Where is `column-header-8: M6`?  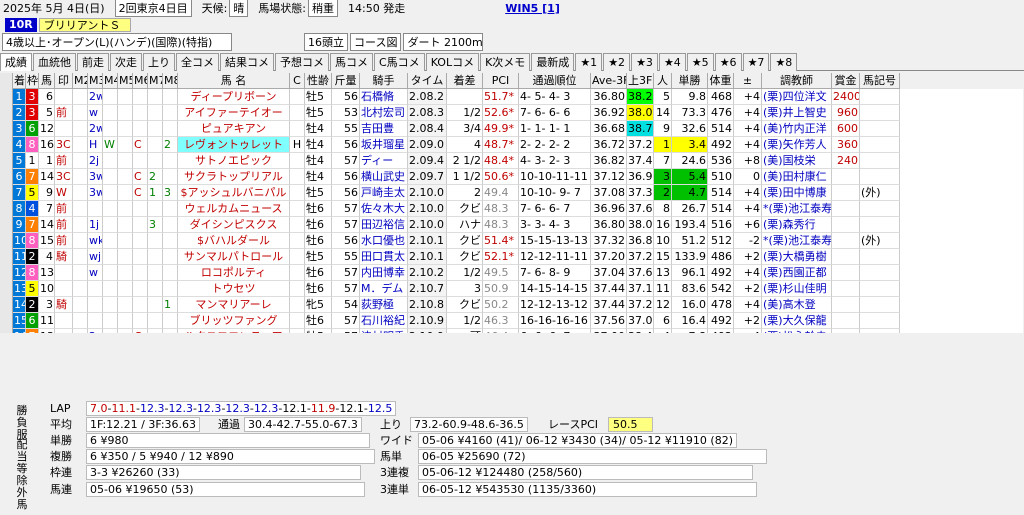 column-header-8: M6 is located at coordinates (140, 81).